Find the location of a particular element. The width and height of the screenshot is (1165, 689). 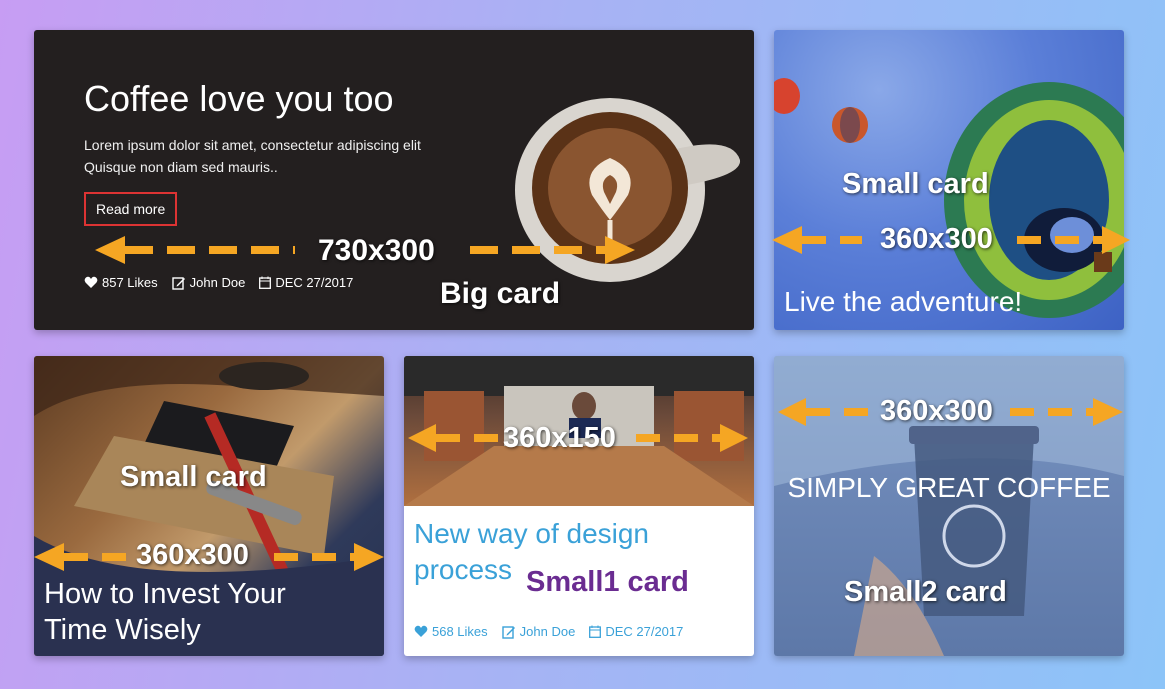

balloon-card-title: Live the adventure! is located at coordinates (903, 301).